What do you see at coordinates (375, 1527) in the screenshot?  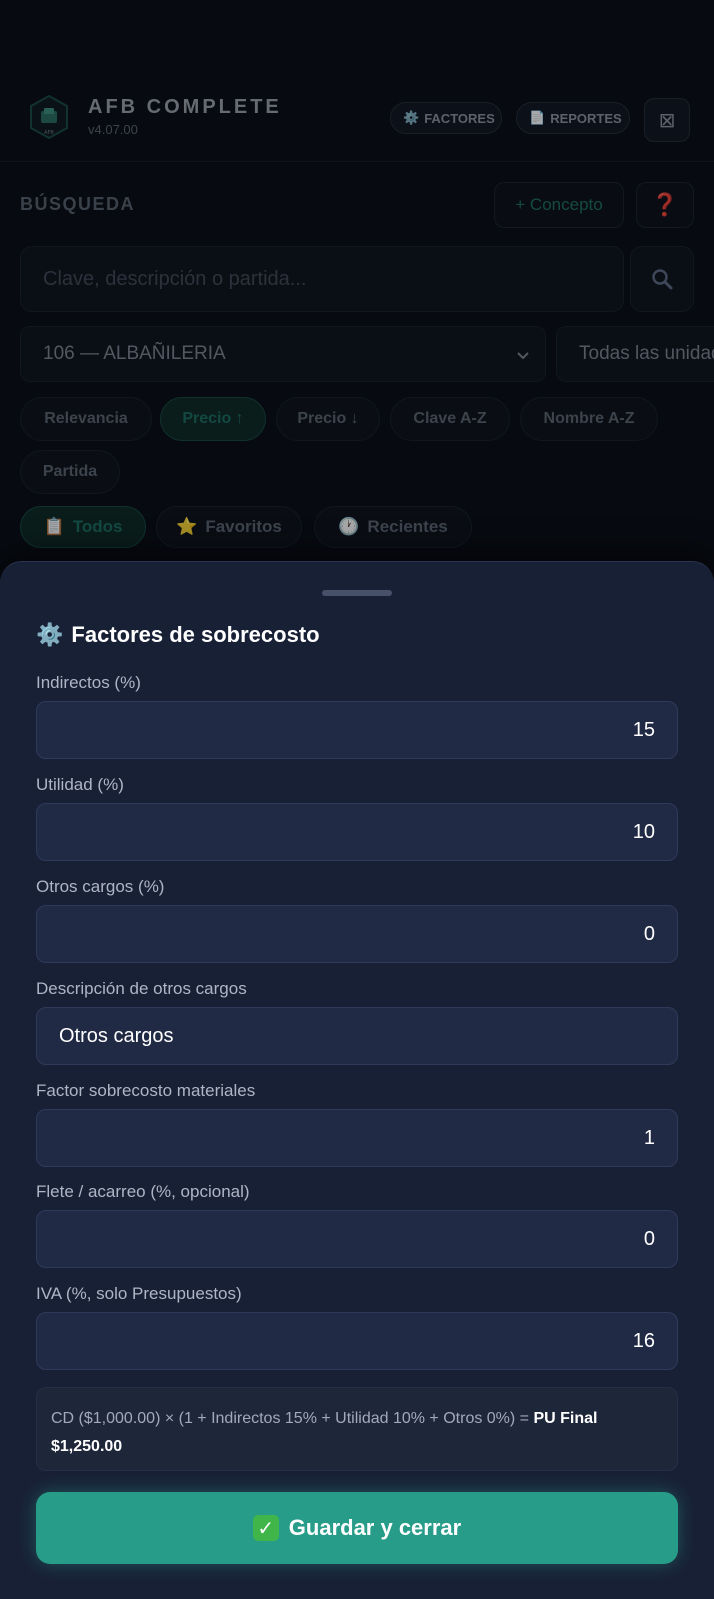 I see `save-and-close-label: Guardar y cerrar` at bounding box center [375, 1527].